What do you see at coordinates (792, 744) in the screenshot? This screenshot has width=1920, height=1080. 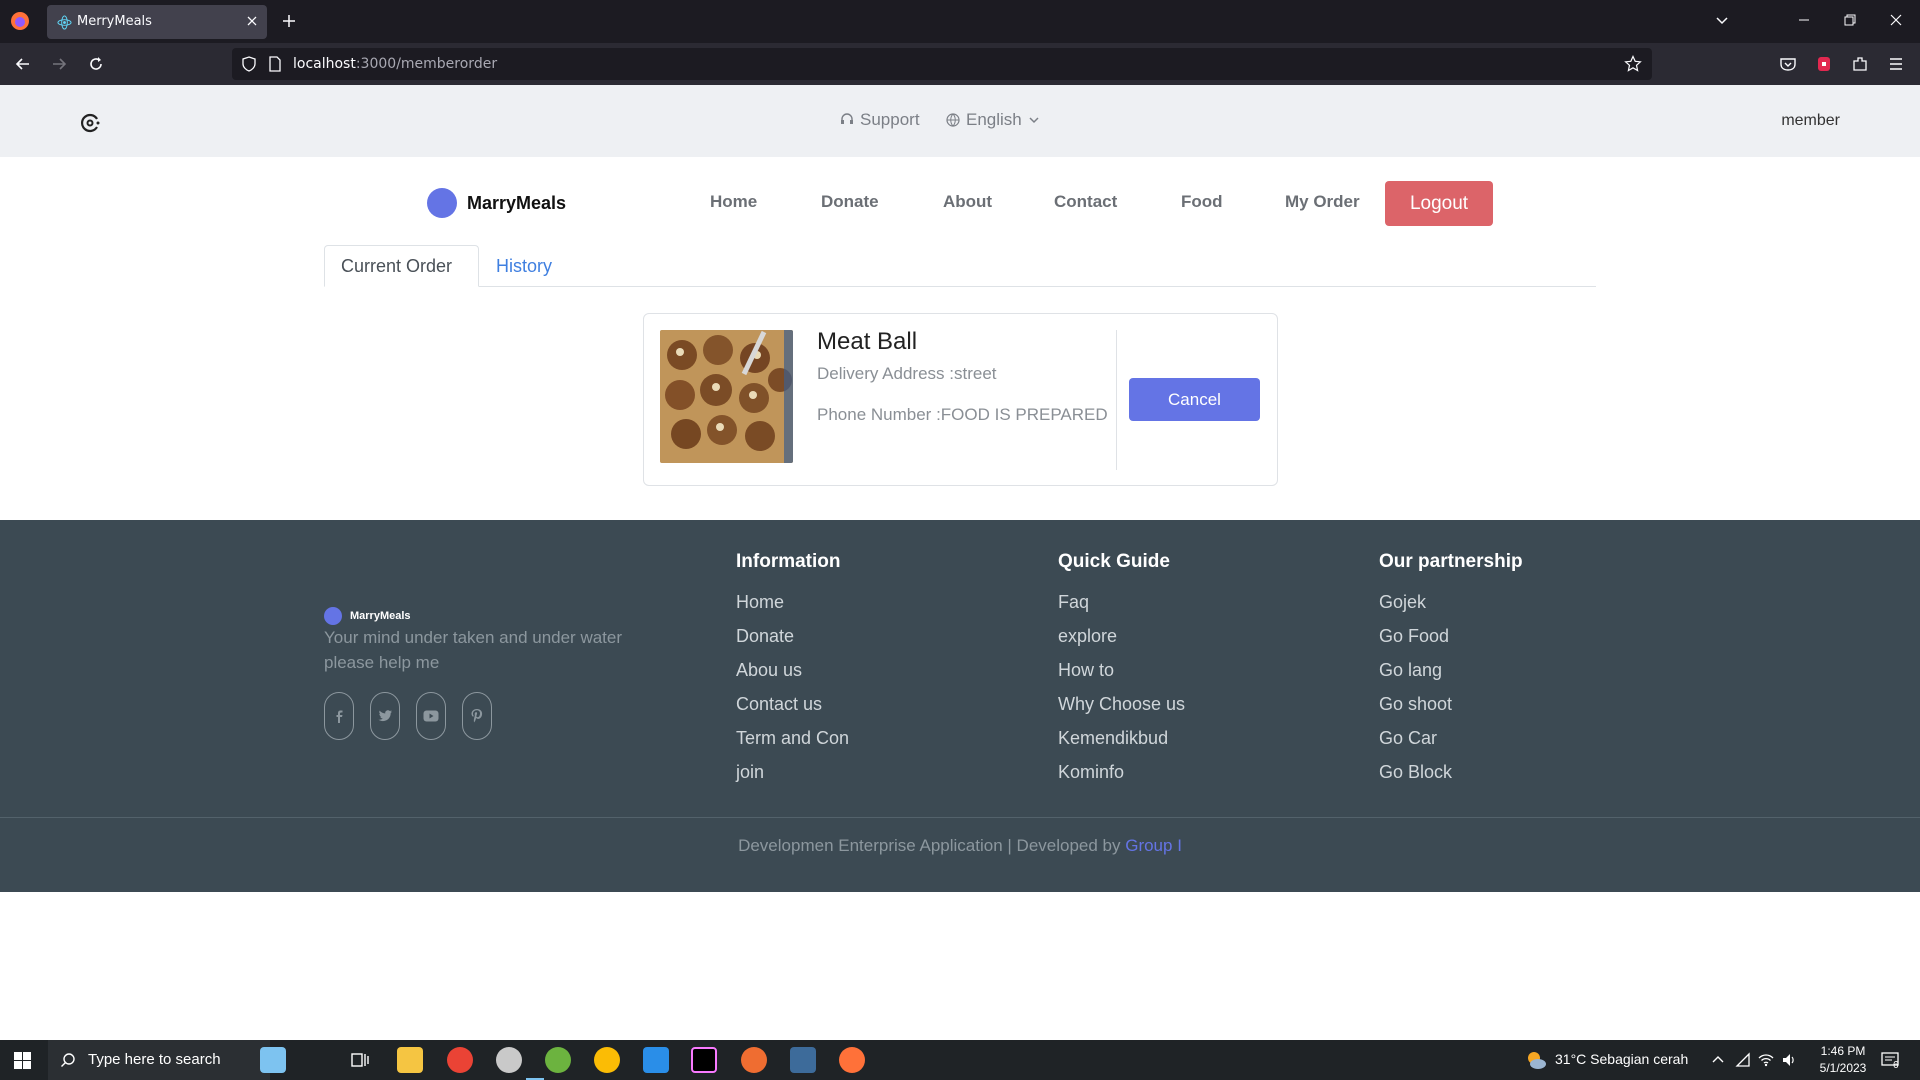 I see `footer-link: Term and Con` at bounding box center [792, 744].